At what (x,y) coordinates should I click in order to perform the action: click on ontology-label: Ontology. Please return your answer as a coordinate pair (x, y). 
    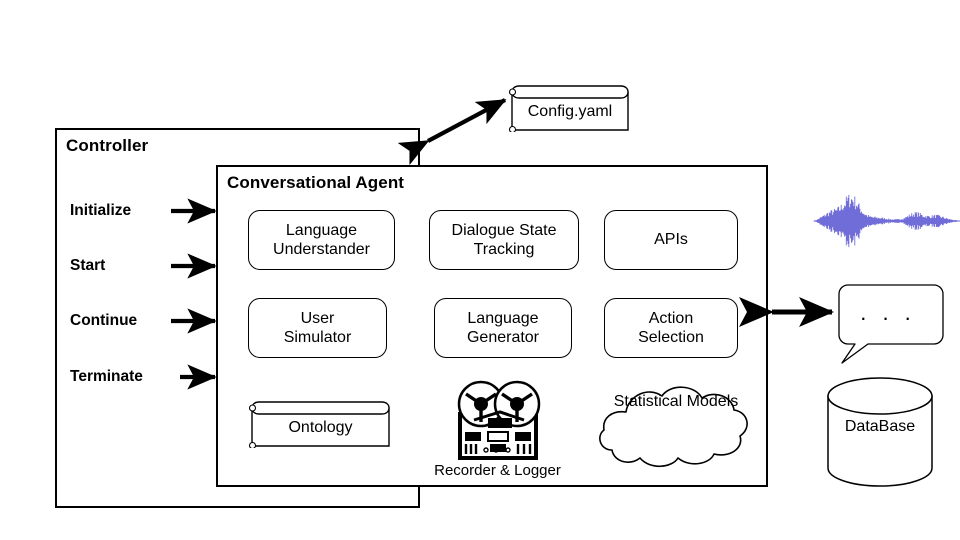
    Looking at the image, I should click on (320, 427).